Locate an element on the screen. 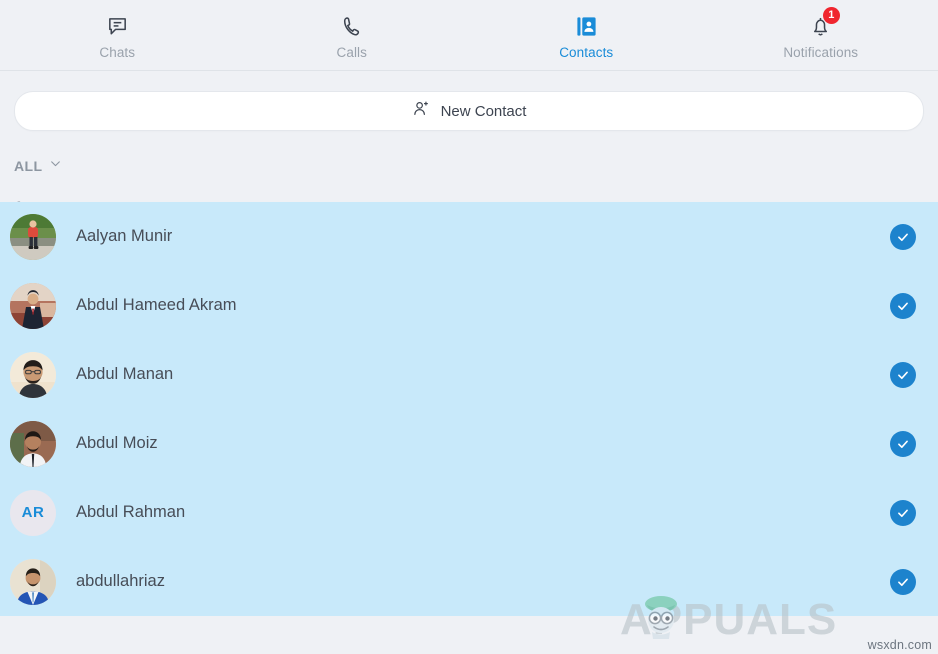 The width and height of the screenshot is (938, 654). tab-chats-label: Chats is located at coordinates (117, 52).